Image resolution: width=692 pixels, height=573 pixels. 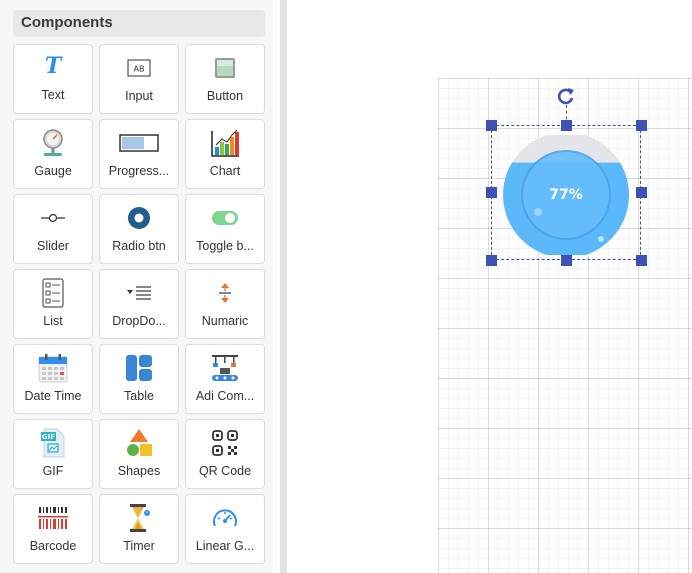 I want to click on adi-component-icon, so click(x=225, y=368).